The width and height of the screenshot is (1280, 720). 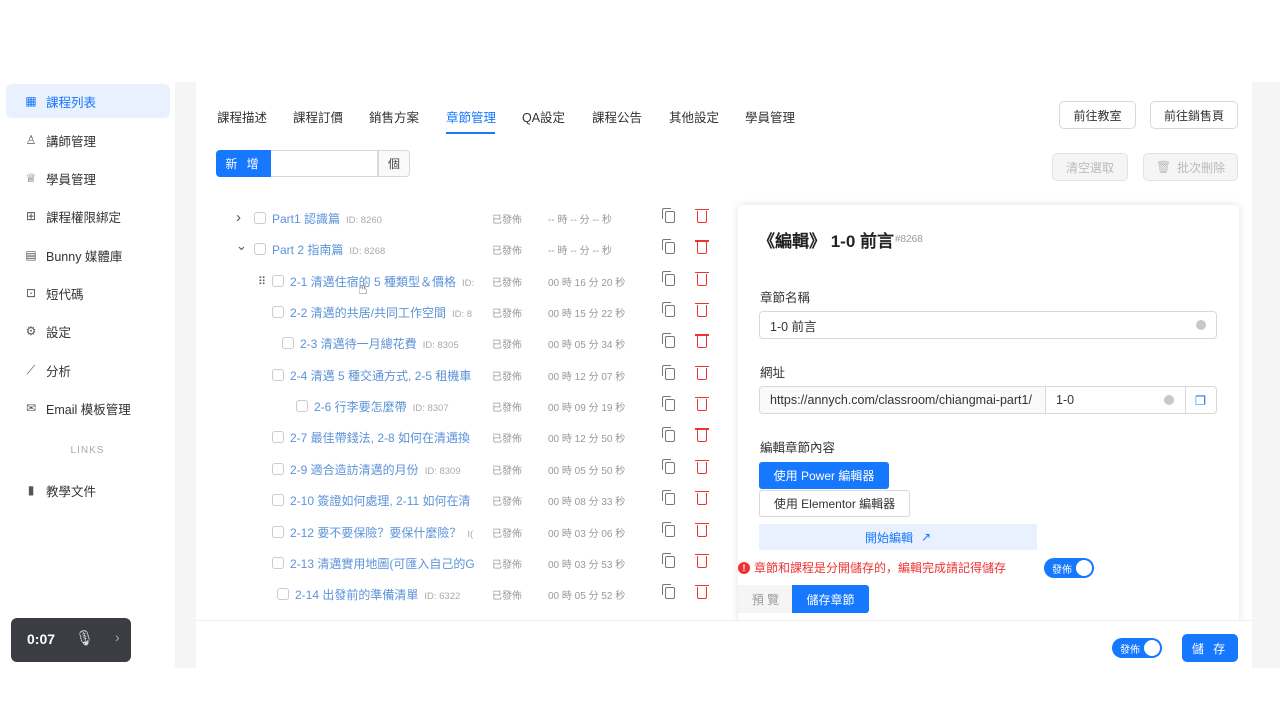 I want to click on tab-qa: QA設定, so click(x=543, y=116).